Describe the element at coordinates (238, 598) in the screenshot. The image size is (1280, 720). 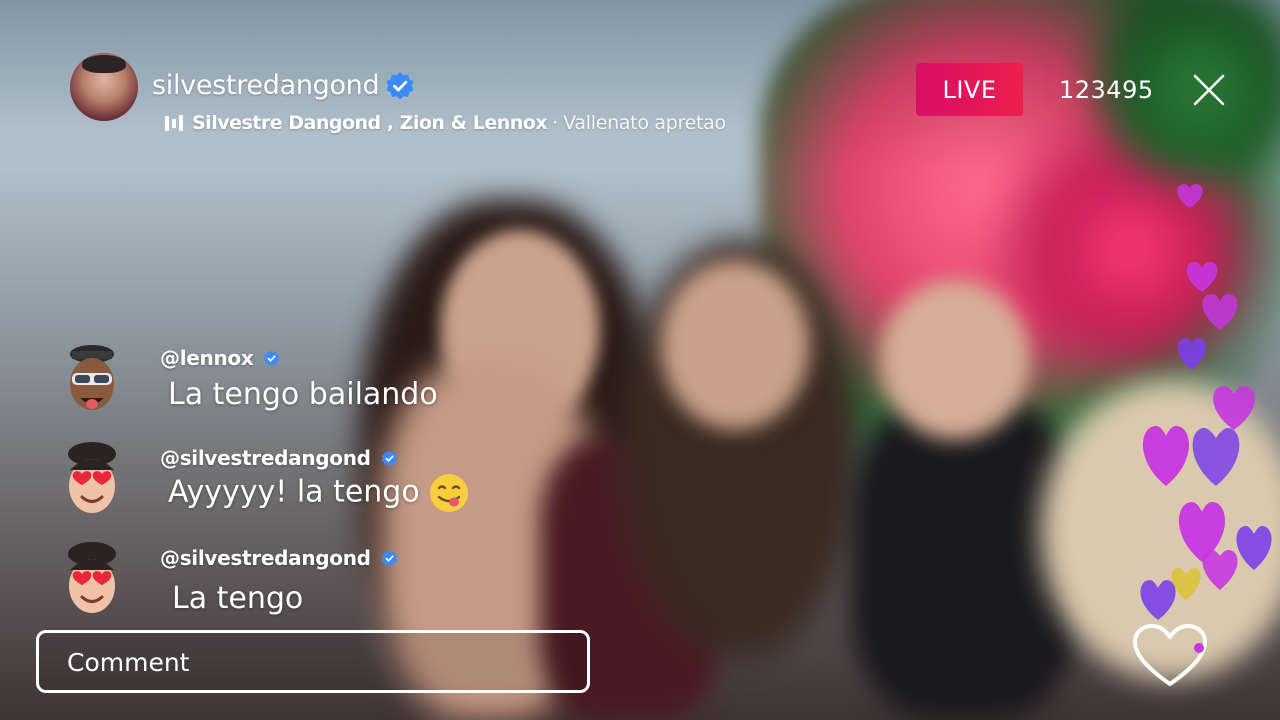
I see `comment-text: La tengo` at that location.